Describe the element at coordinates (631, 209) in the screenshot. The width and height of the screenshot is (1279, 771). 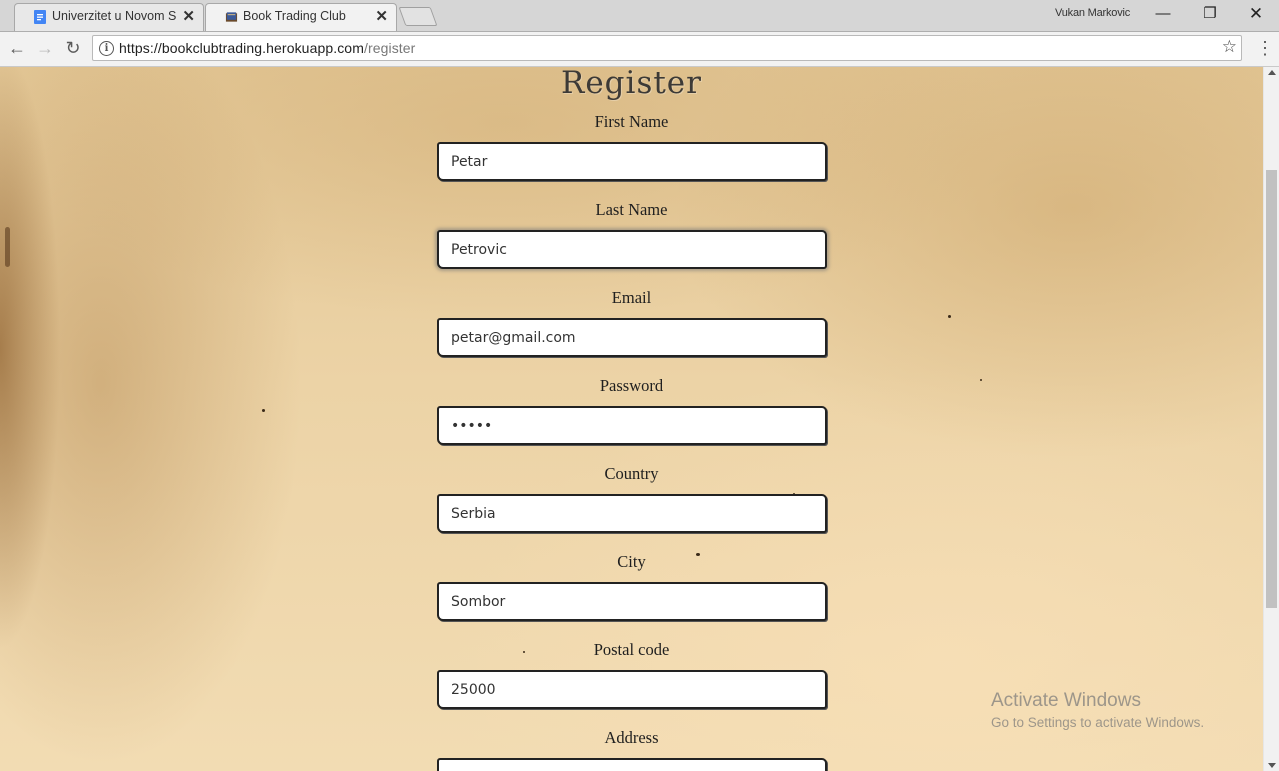
I see `last-name-label: Last Name` at that location.